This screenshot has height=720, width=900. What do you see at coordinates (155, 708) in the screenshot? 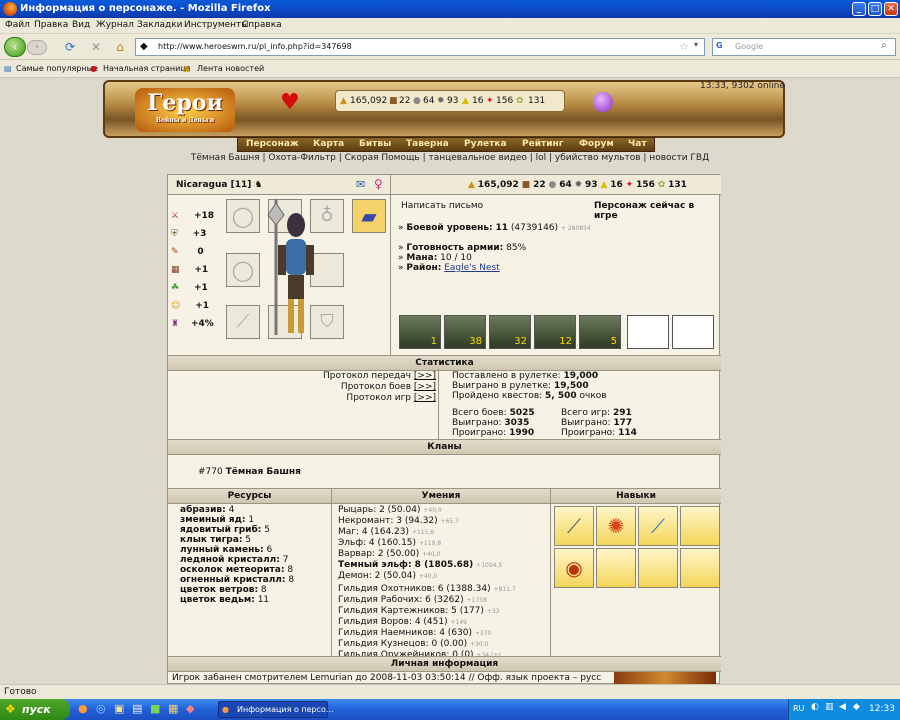
I see `app-quicklaunch-icon: ■` at bounding box center [155, 708].